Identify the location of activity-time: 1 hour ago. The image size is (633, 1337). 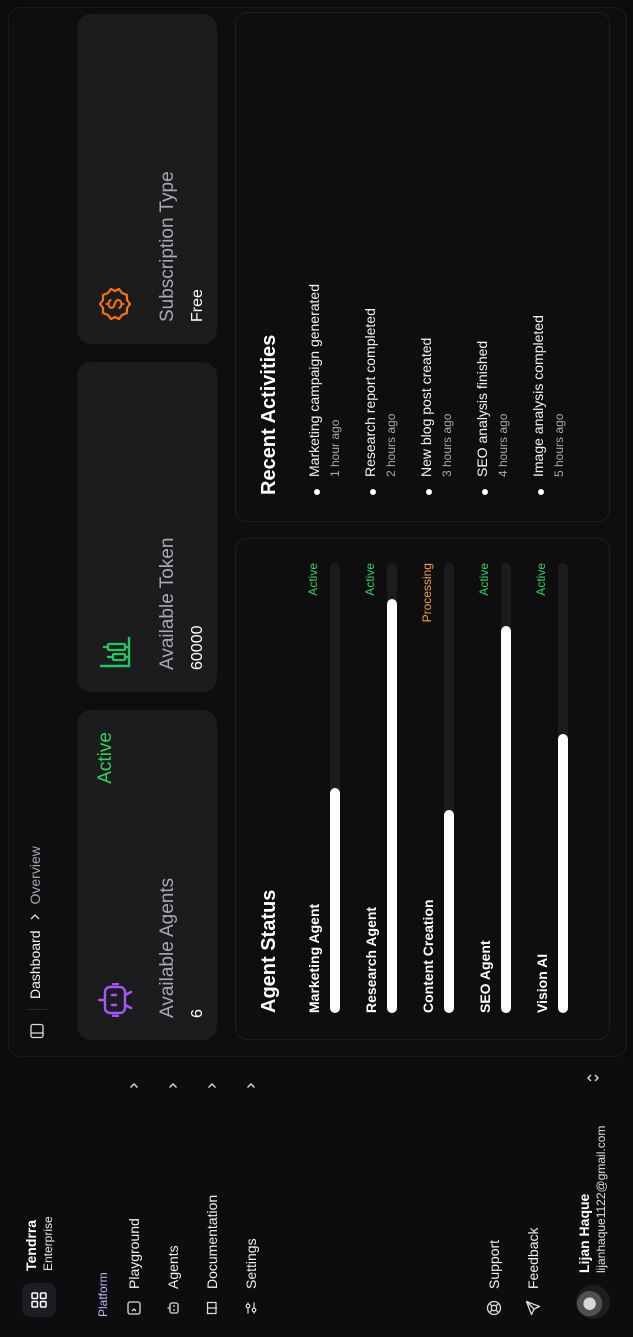
(335, 448).